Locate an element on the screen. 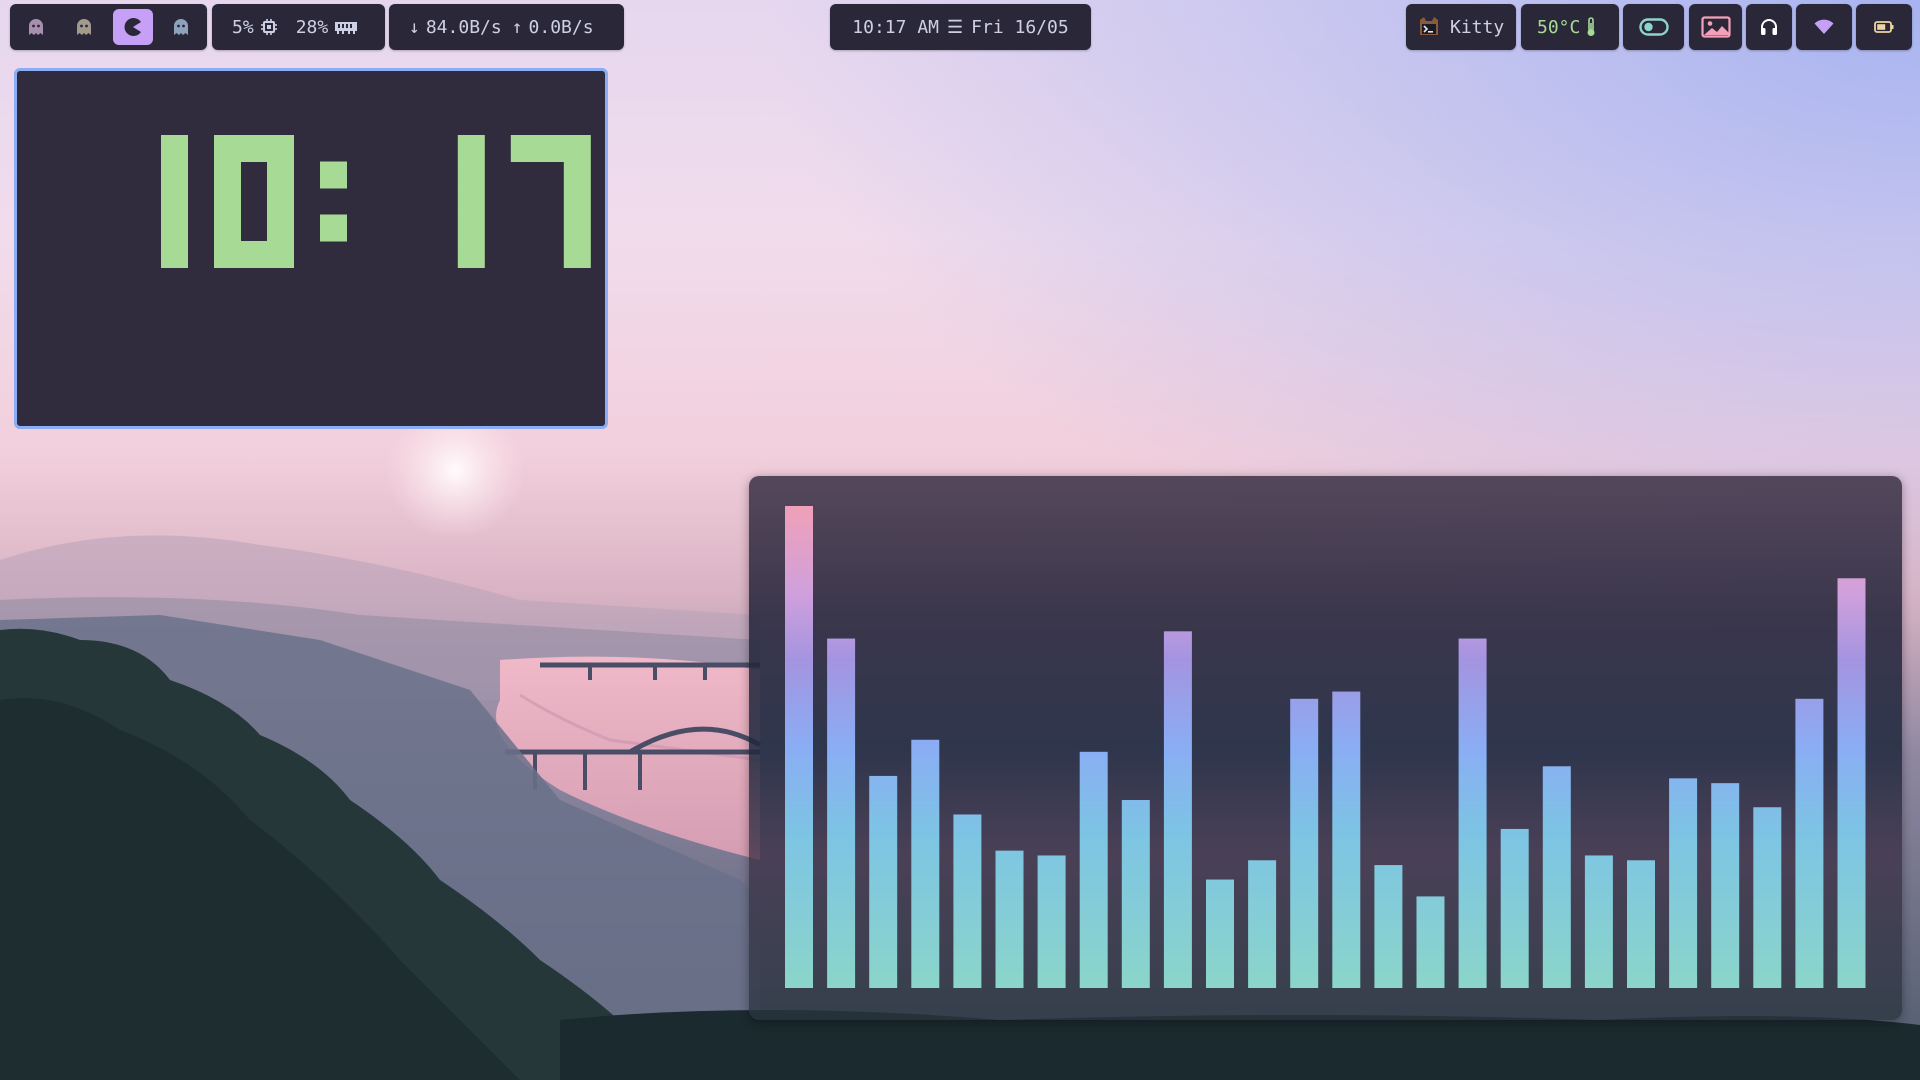 The height and width of the screenshot is (1080, 1920). cpu-usage: 5% is located at coordinates (243, 27).